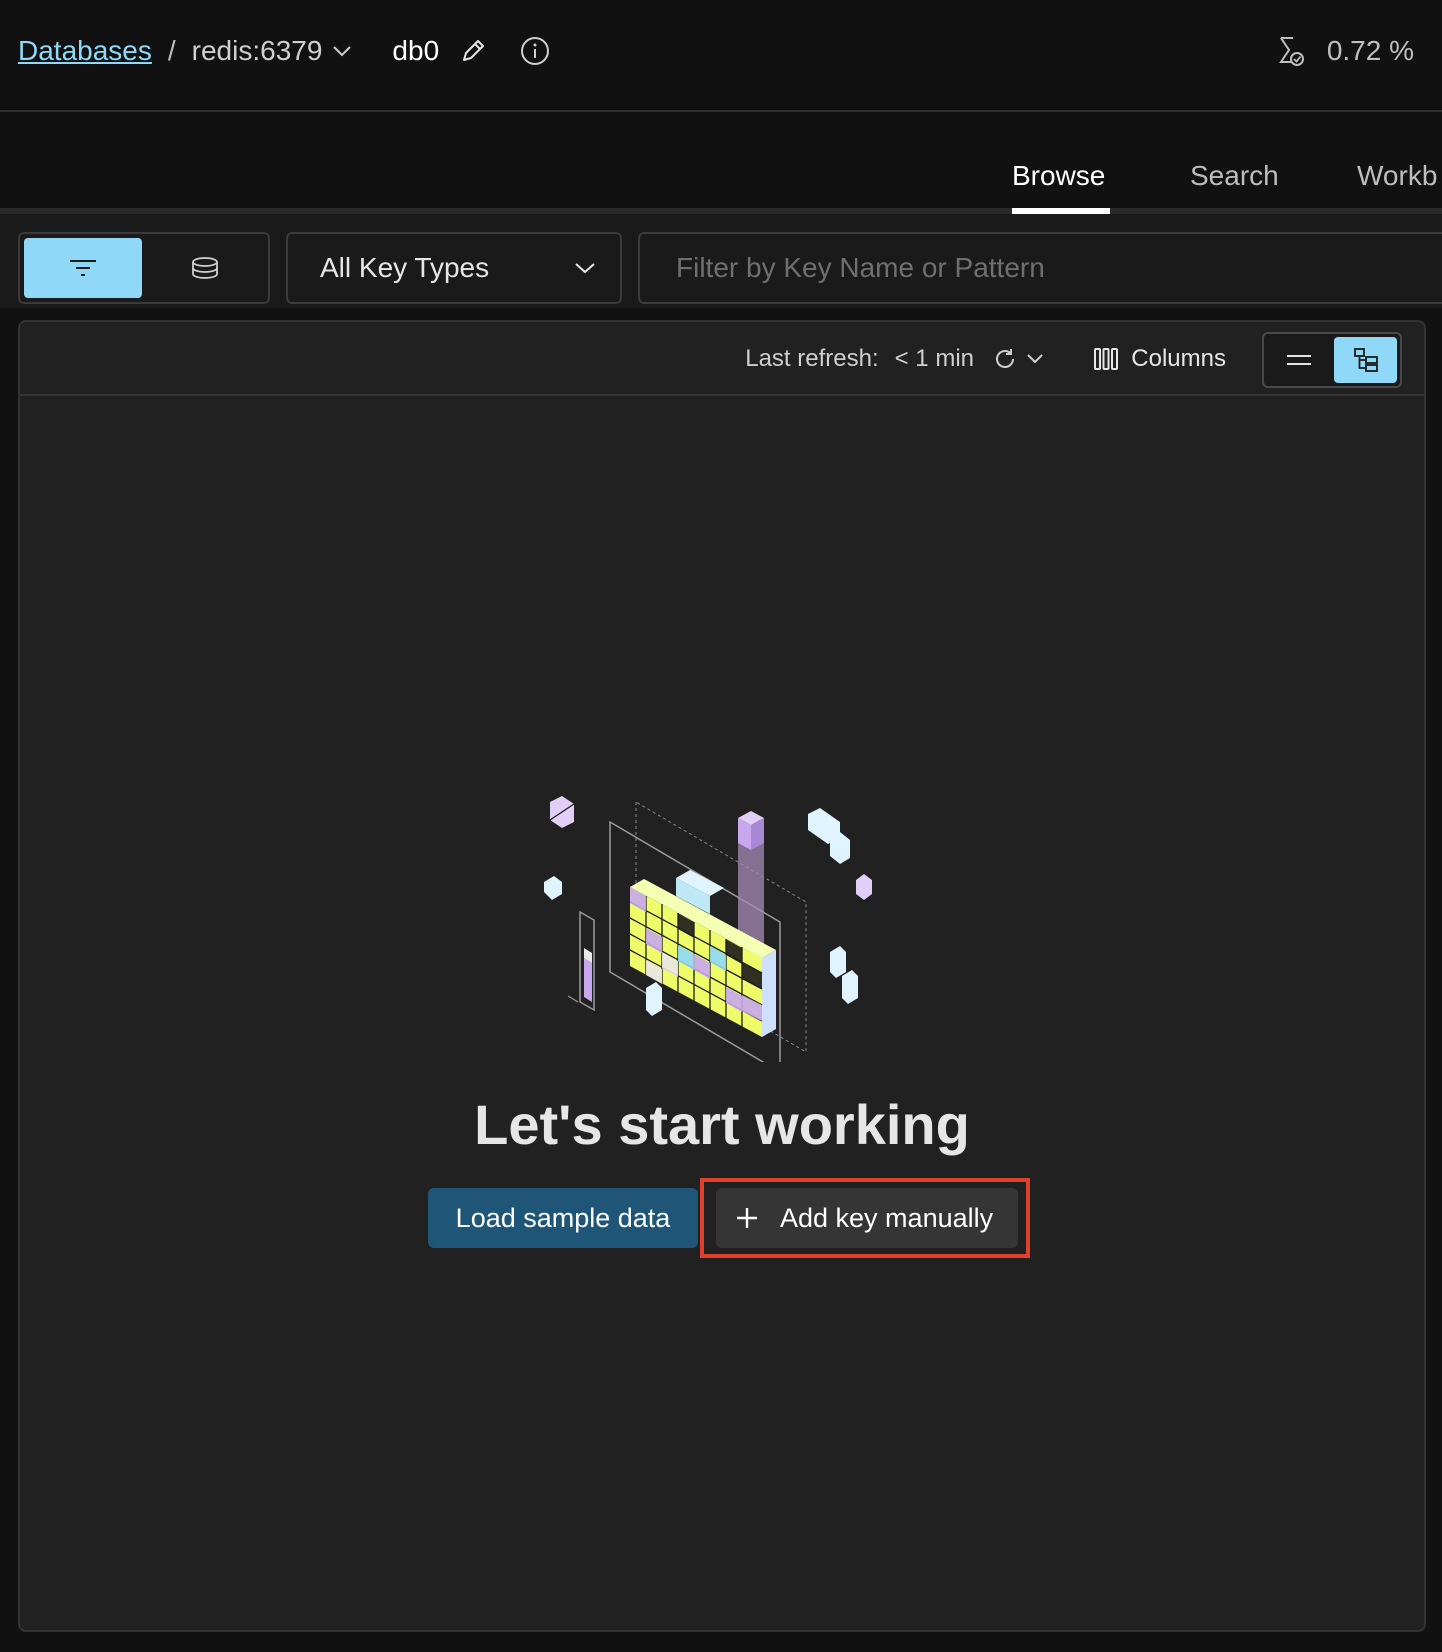 The height and width of the screenshot is (1652, 1442). Describe the element at coordinates (1040, 268) in the screenshot. I see `key-filter-input` at that location.